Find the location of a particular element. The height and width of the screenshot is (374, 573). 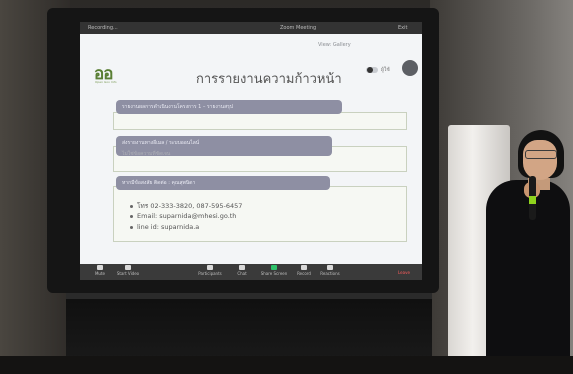

presenter-body is located at coordinates (528, 277).